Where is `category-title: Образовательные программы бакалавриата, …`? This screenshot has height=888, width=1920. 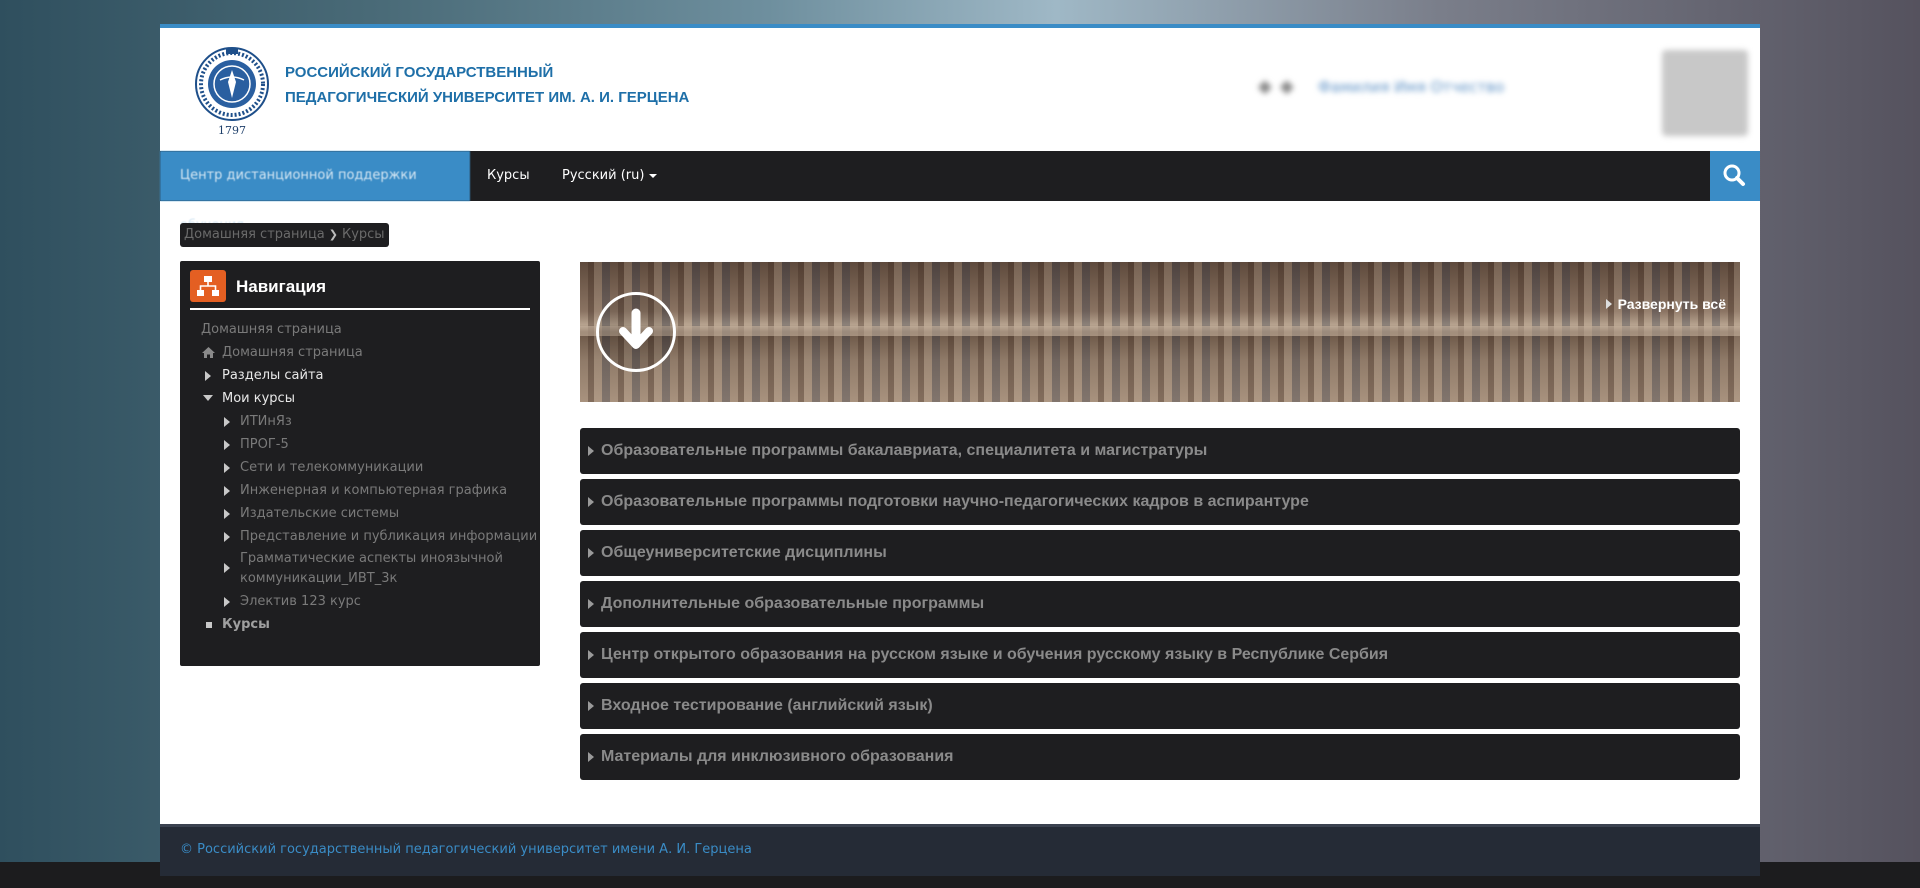 category-title: Образовательные программы бакалавриата, … is located at coordinates (904, 450).